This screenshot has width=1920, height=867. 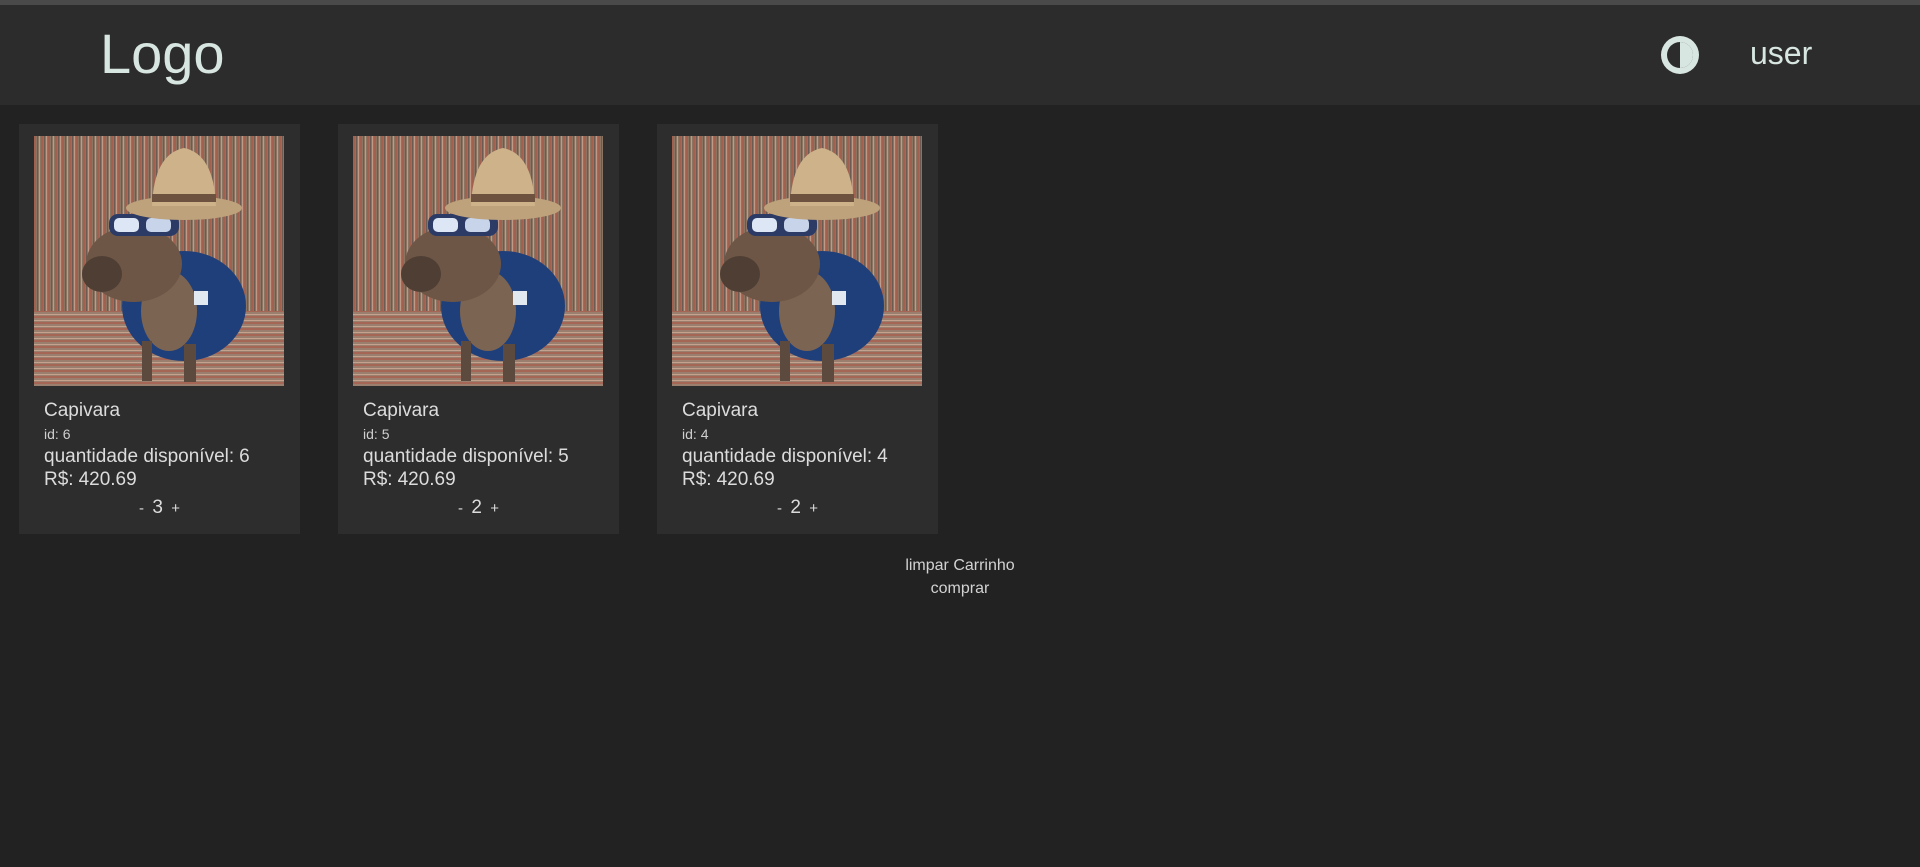 What do you see at coordinates (66, 434) in the screenshot?
I see `product-id-value: 6` at bounding box center [66, 434].